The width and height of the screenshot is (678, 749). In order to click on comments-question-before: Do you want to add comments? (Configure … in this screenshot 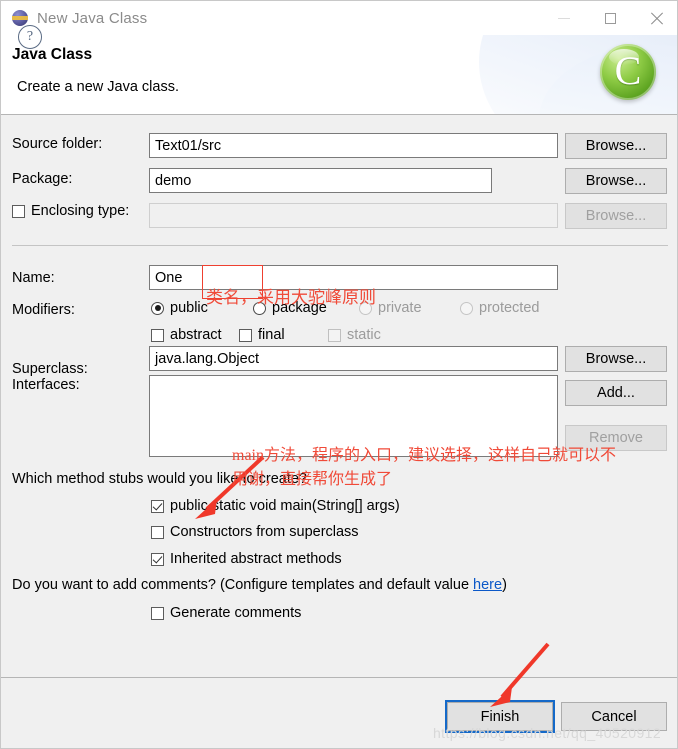, I will do `click(243, 585)`.